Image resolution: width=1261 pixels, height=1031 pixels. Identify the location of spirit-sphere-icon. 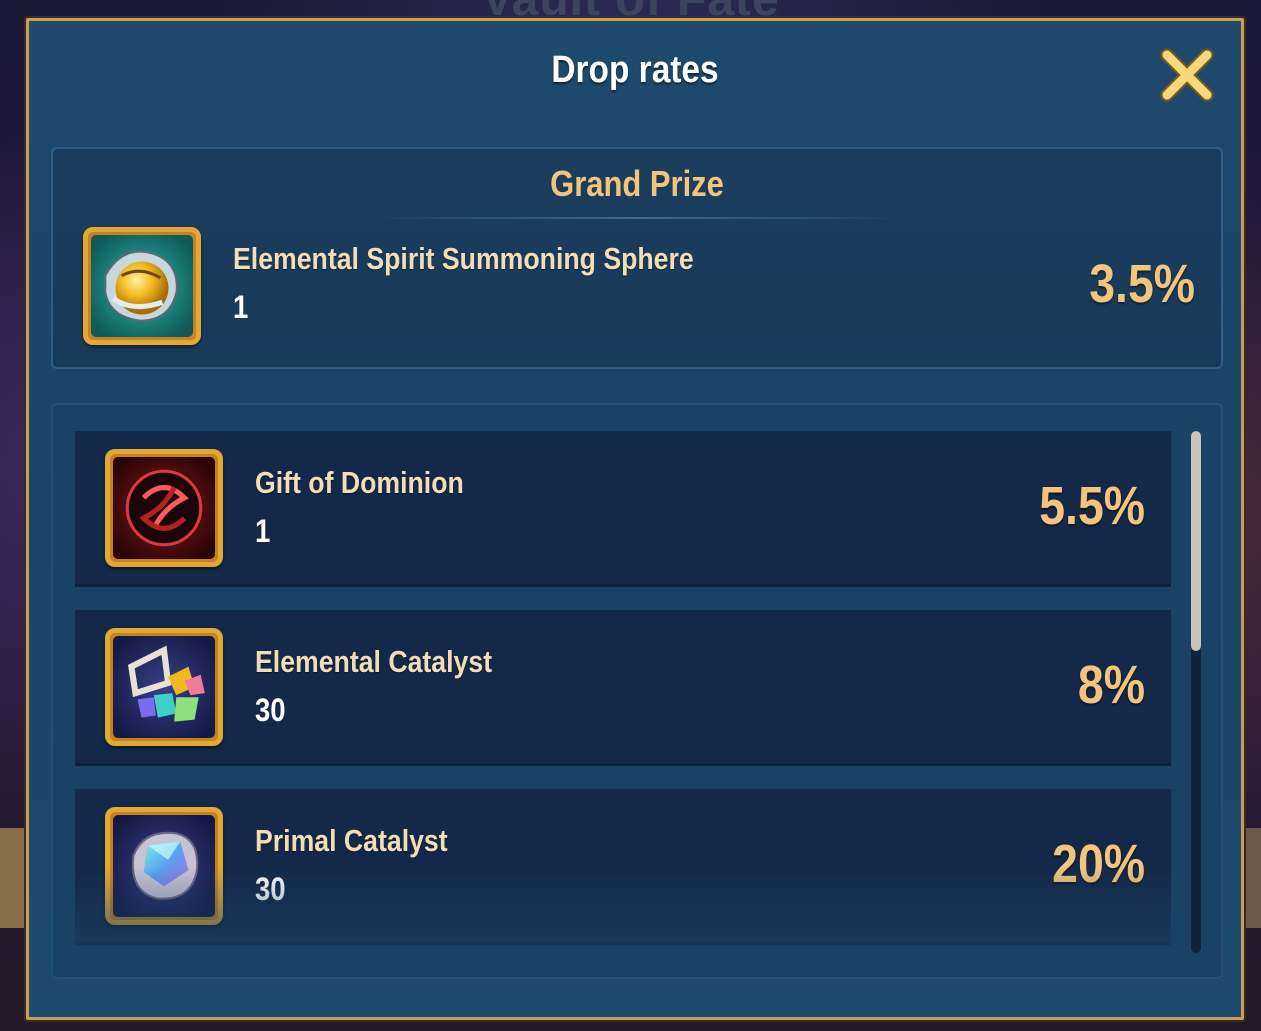
(142, 286).